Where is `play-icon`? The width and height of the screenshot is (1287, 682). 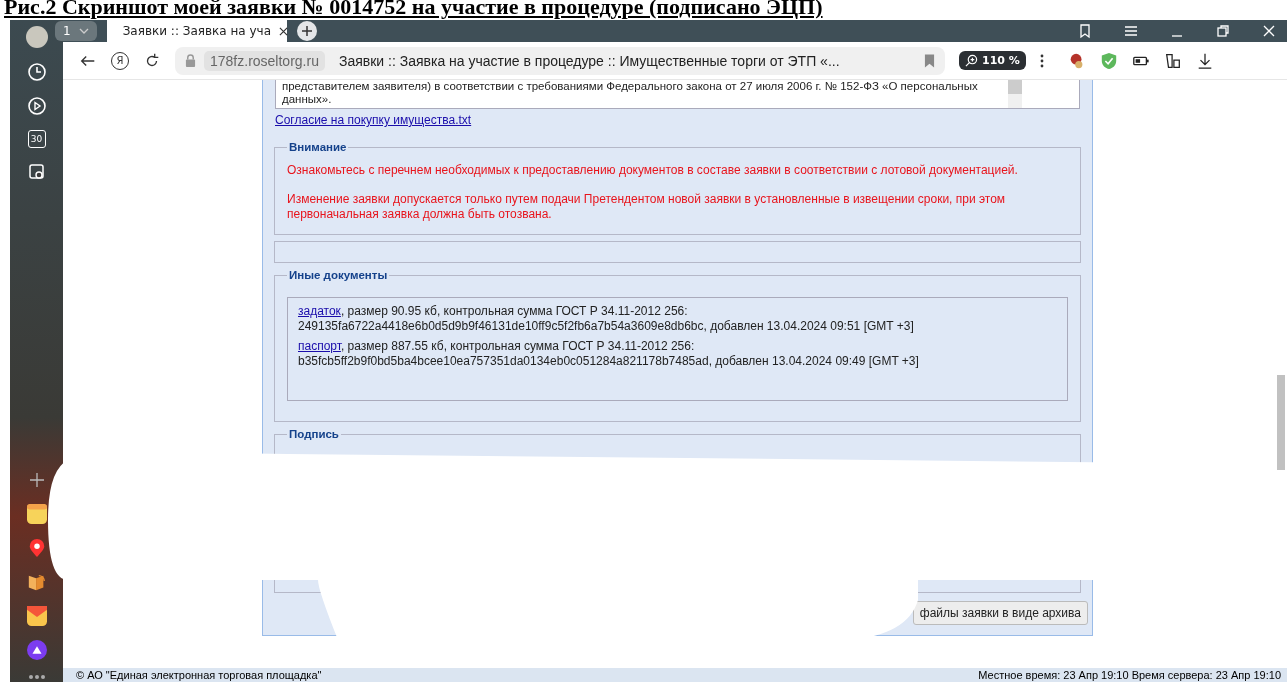
play-icon is located at coordinates (36, 106).